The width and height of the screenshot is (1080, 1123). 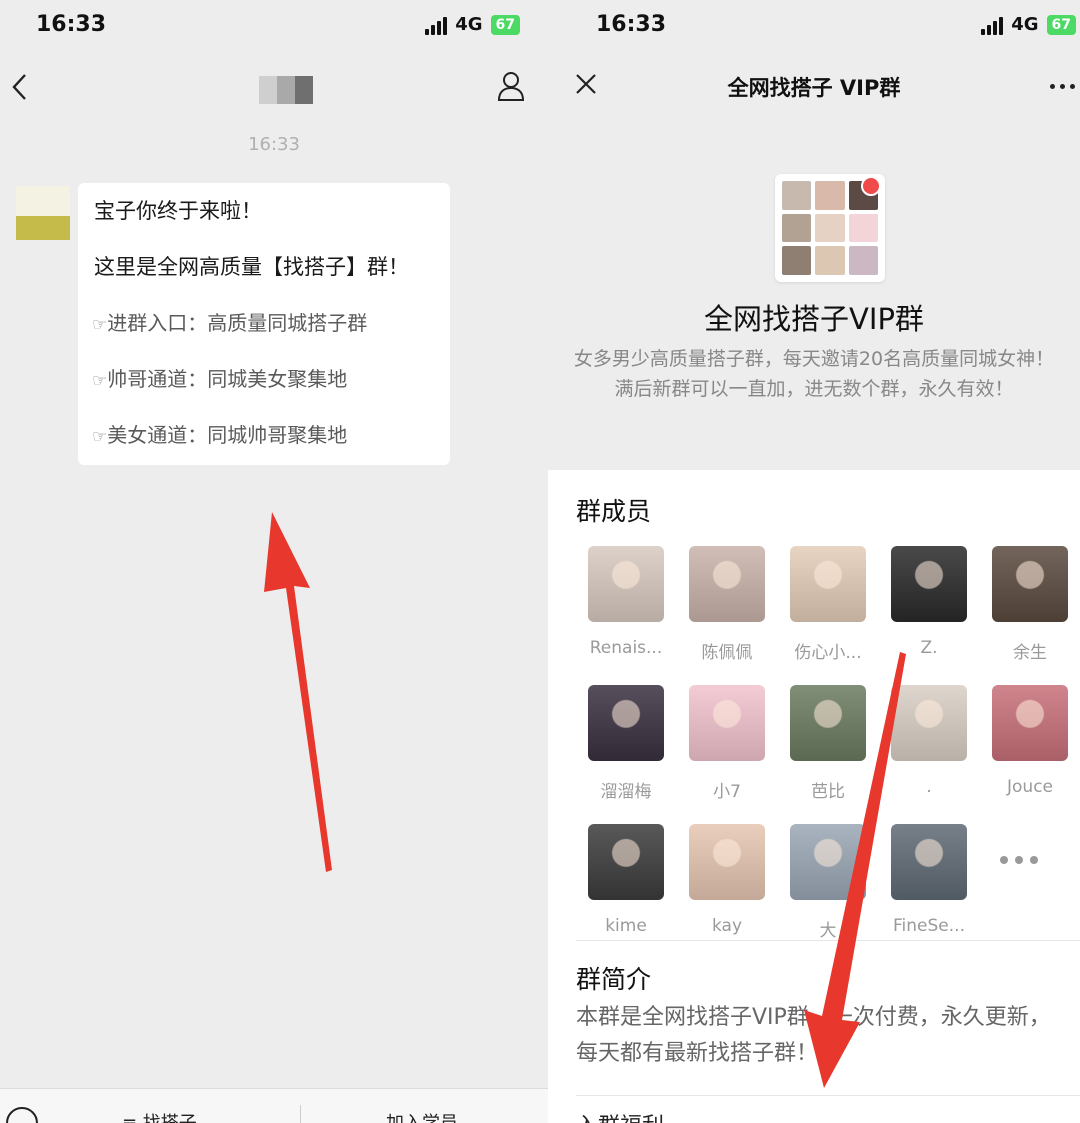 I want to click on group-name: 全网找搭子VIP群, so click(x=814, y=319).